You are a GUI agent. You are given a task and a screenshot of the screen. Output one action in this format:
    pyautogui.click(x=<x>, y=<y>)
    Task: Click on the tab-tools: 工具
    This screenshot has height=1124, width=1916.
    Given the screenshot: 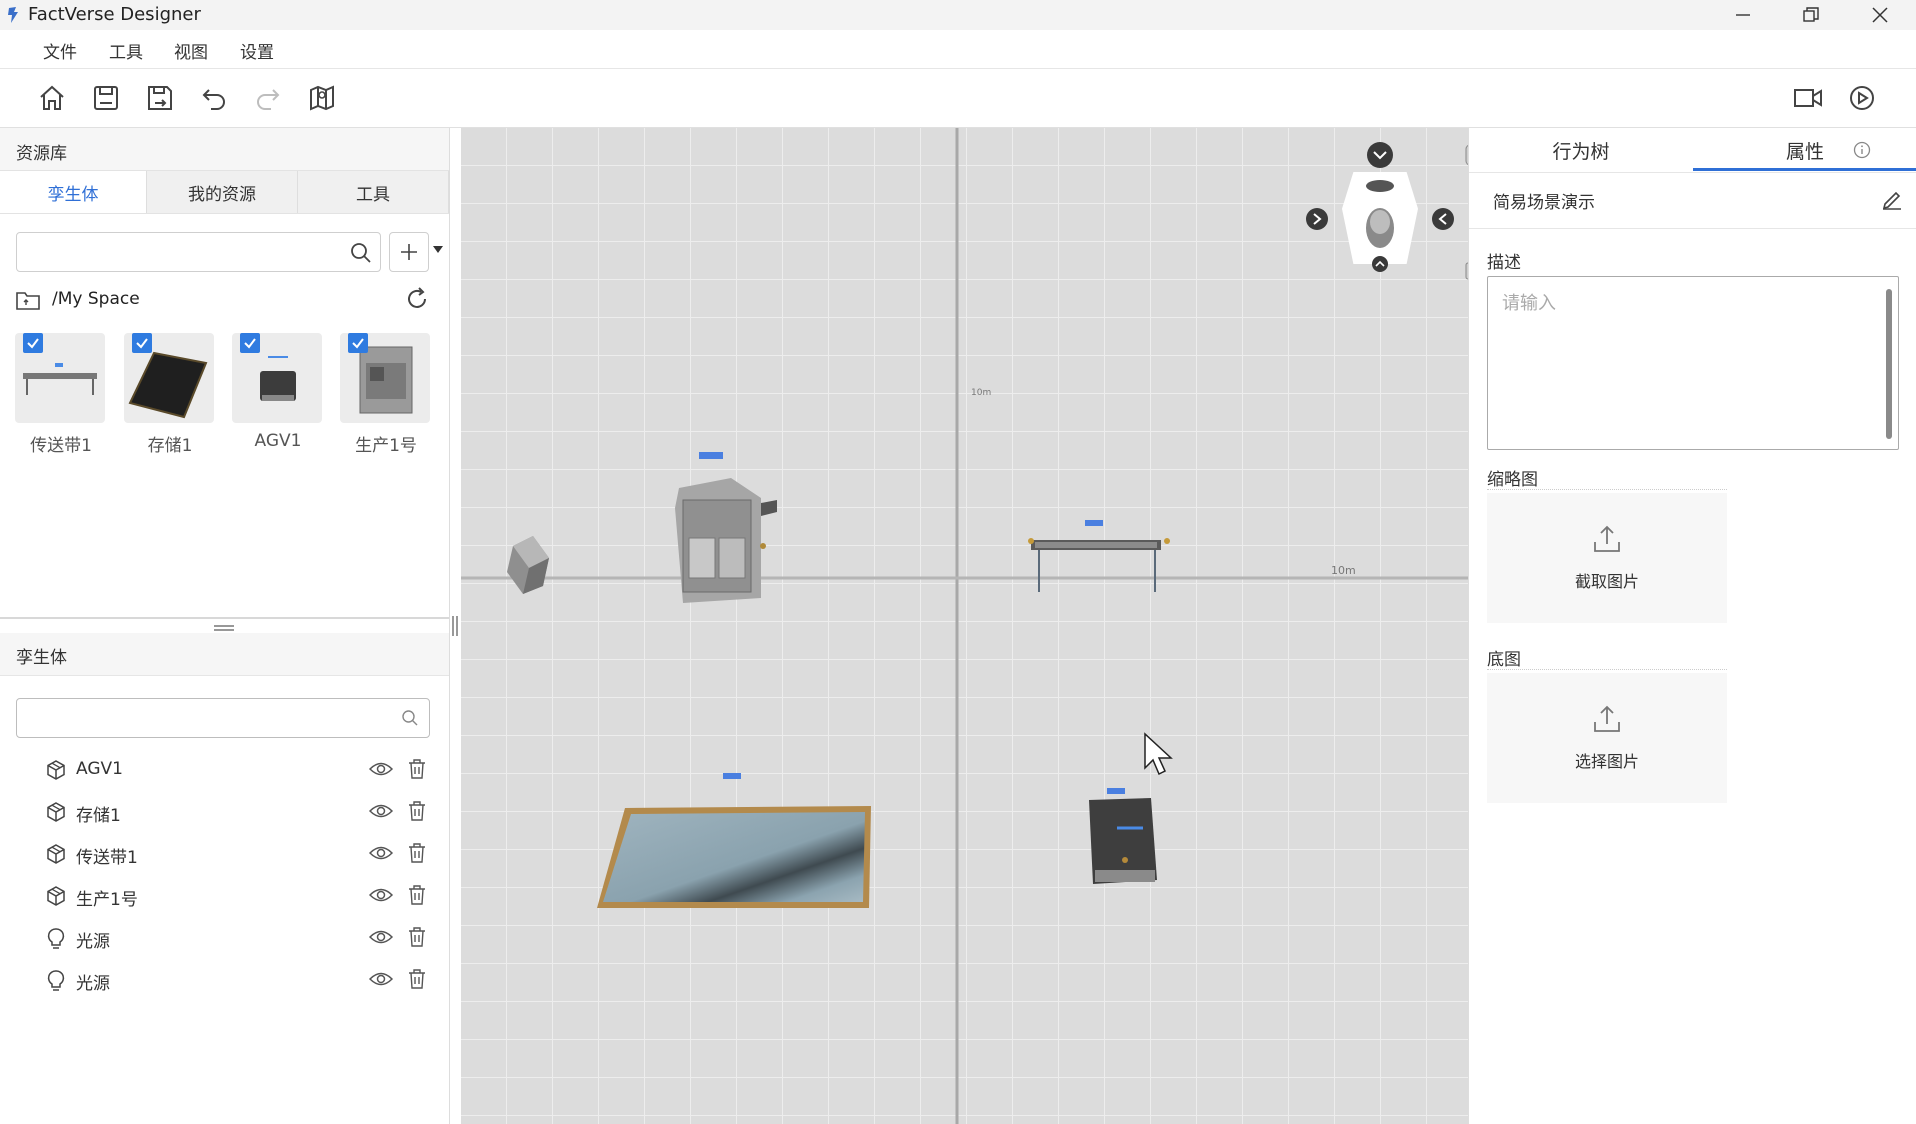 What is the action you would take?
    pyautogui.click(x=373, y=192)
    